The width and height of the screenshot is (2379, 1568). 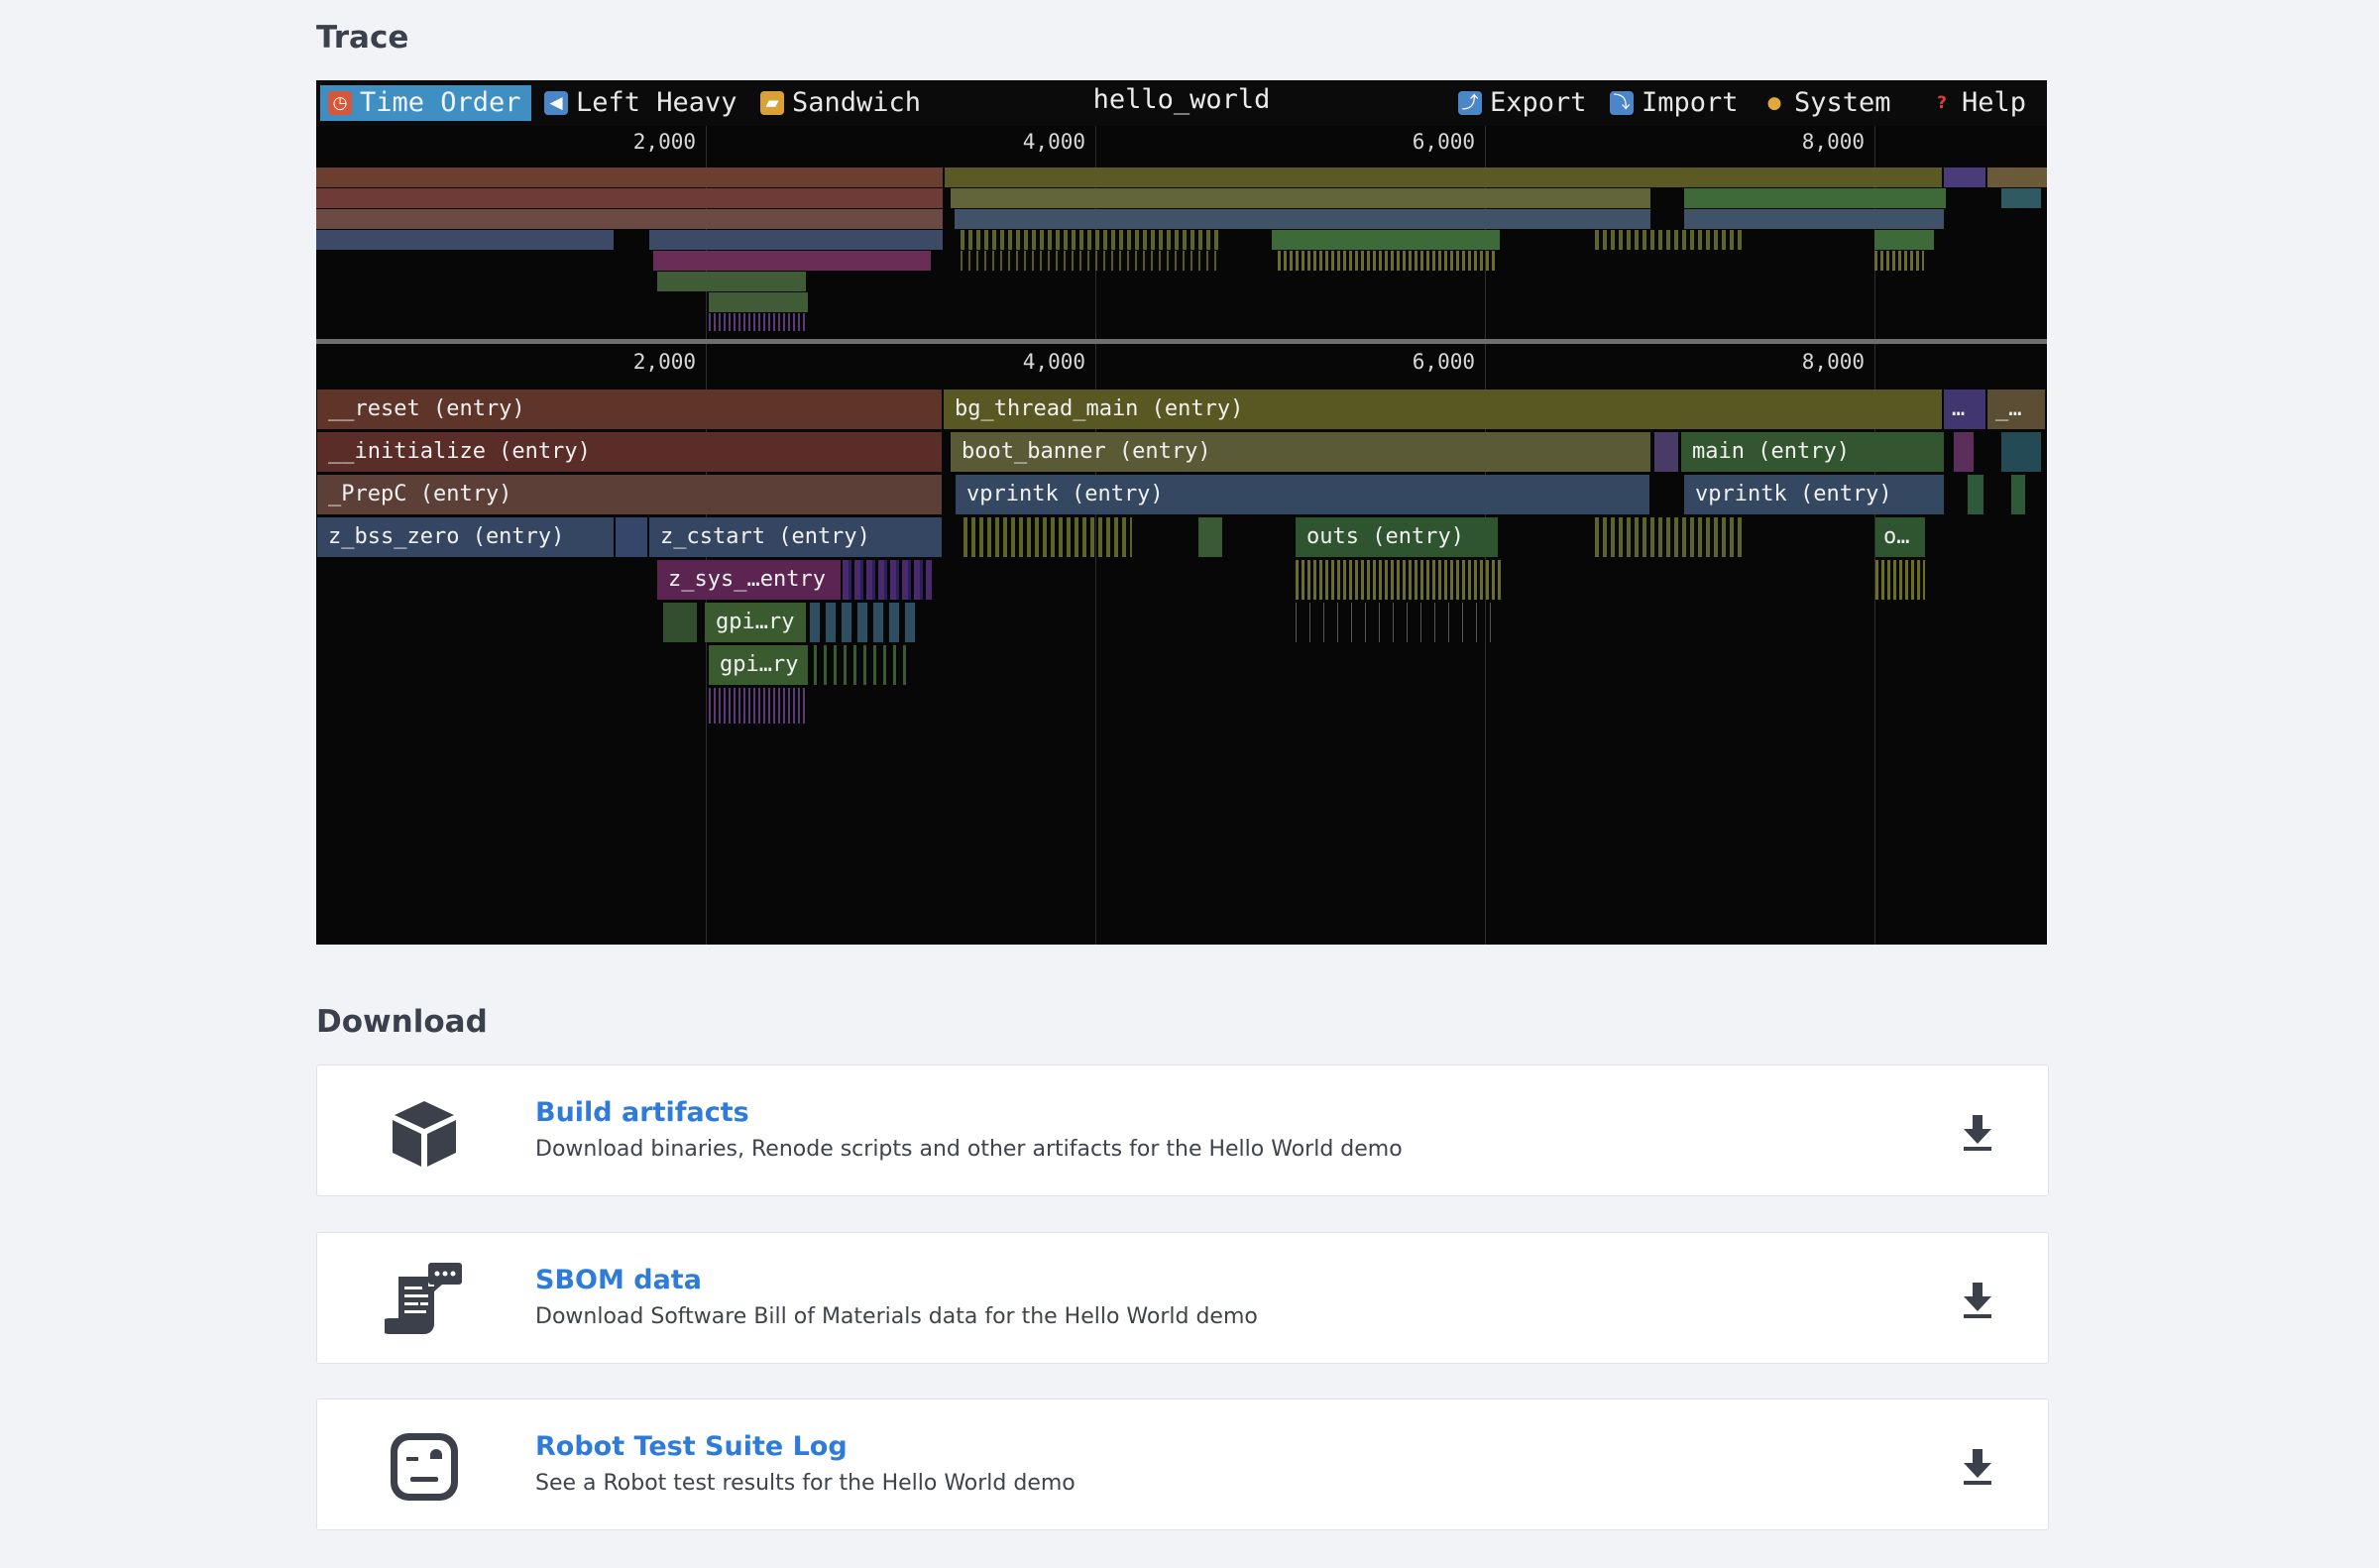 What do you see at coordinates (749, 580) in the screenshot?
I see `frame: z_sys_…entry` at bounding box center [749, 580].